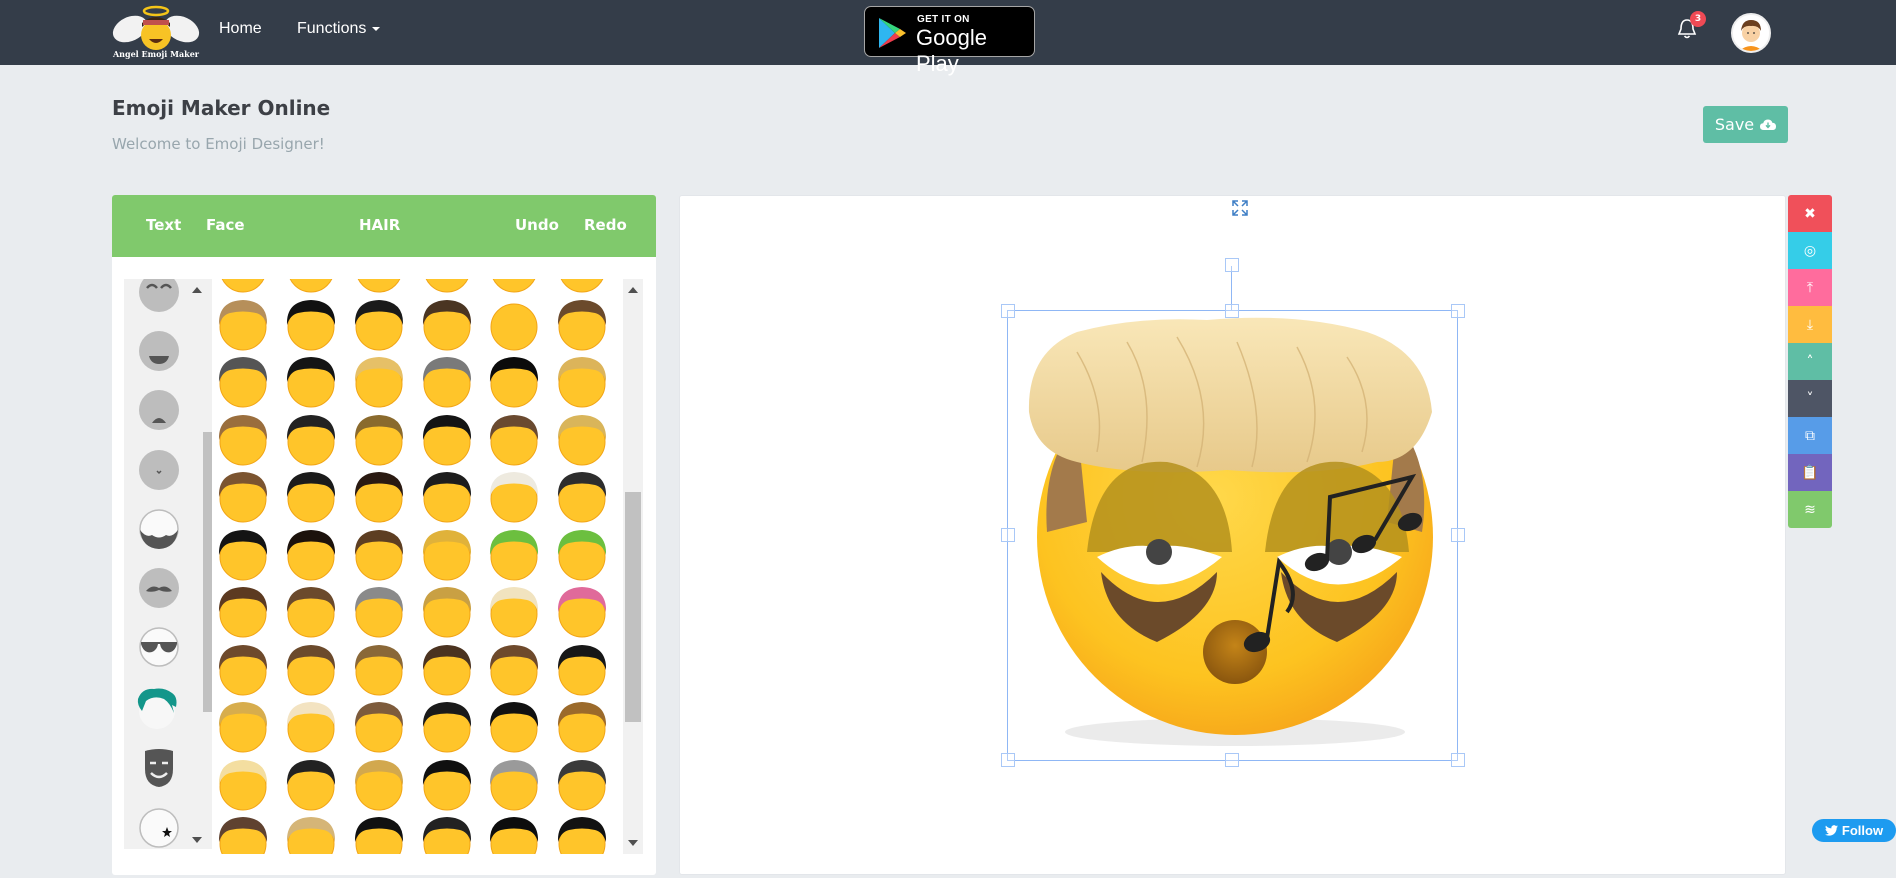 This screenshot has height=878, width=1896. Describe the element at coordinates (514, 554) in the screenshot. I see `hair-option-hair-green-leaf` at that location.